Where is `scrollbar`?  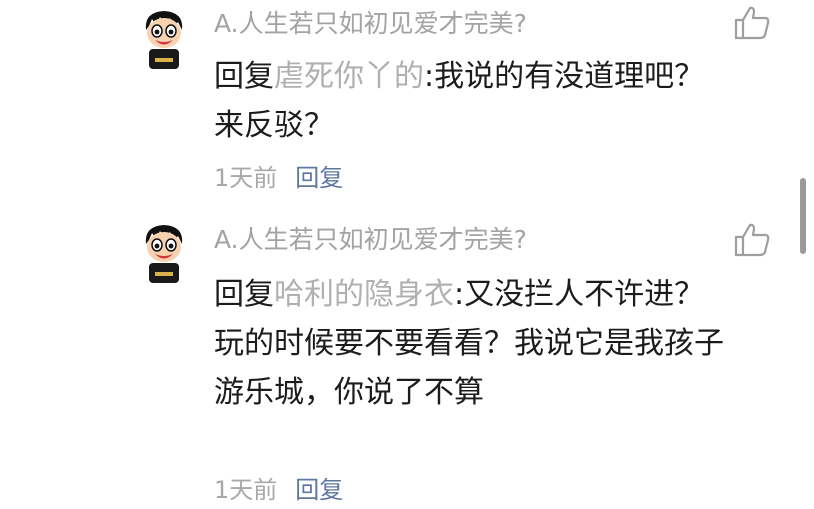 scrollbar is located at coordinates (803, 216).